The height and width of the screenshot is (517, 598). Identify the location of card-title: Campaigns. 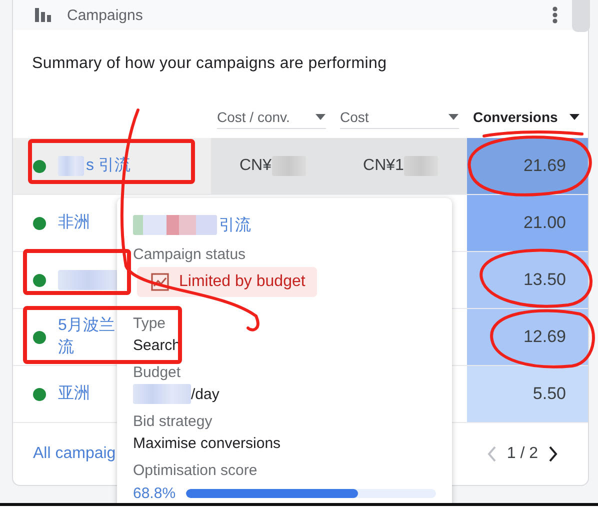
(105, 15).